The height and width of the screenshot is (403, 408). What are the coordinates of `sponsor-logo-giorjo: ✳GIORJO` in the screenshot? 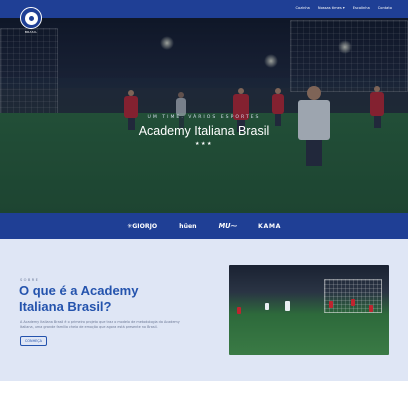 It's located at (142, 226).